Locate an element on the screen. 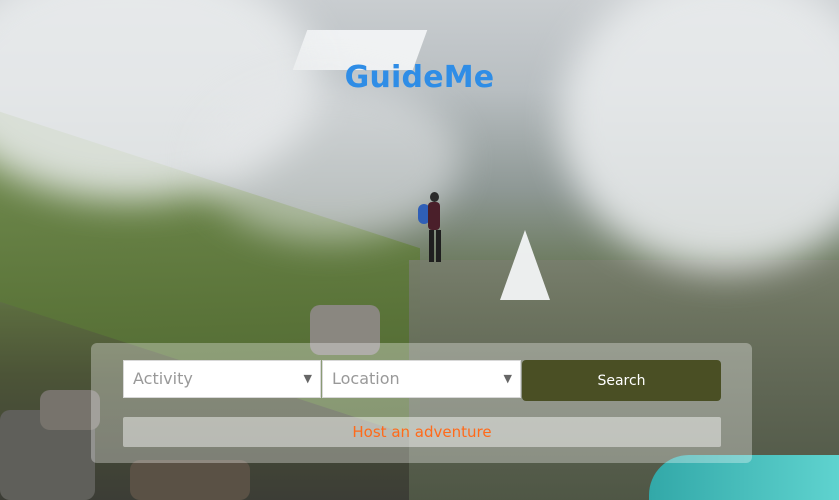 The image size is (839, 500). brand-logo: GuideMe is located at coordinates (419, 77).